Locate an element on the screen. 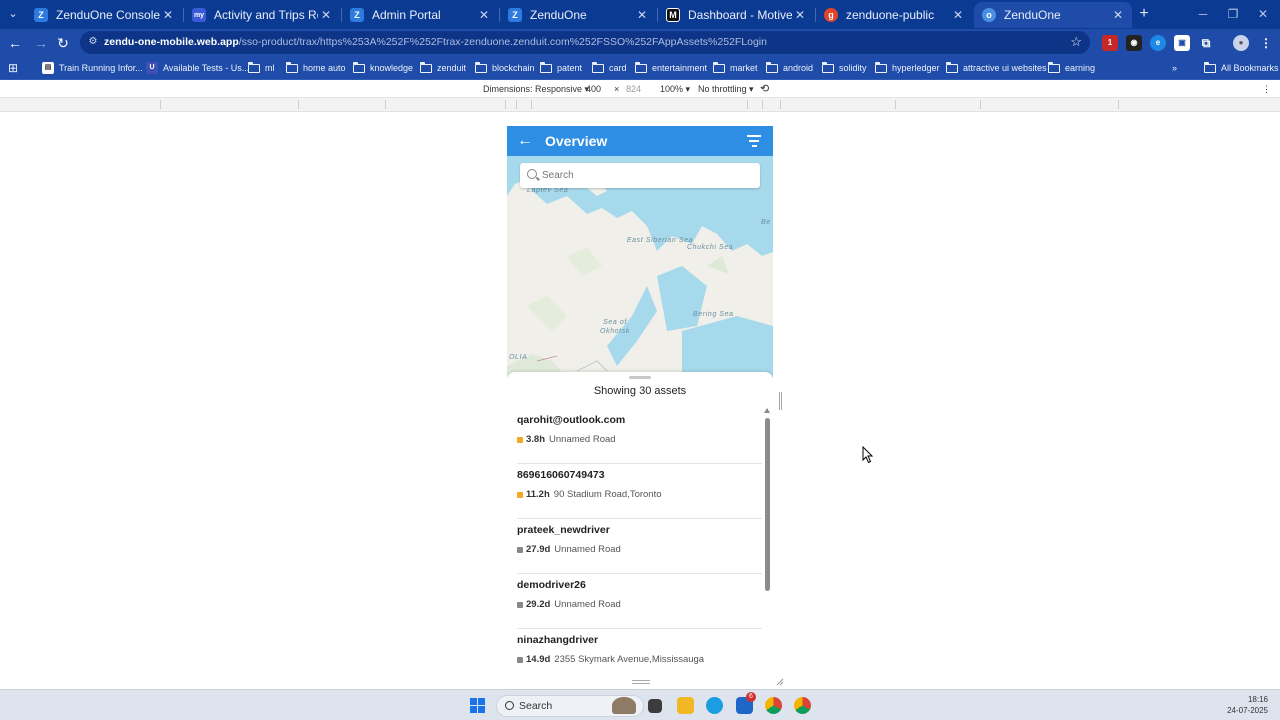  dimensions-select: Dimensions: Responsive ▾ is located at coordinates (536, 89).